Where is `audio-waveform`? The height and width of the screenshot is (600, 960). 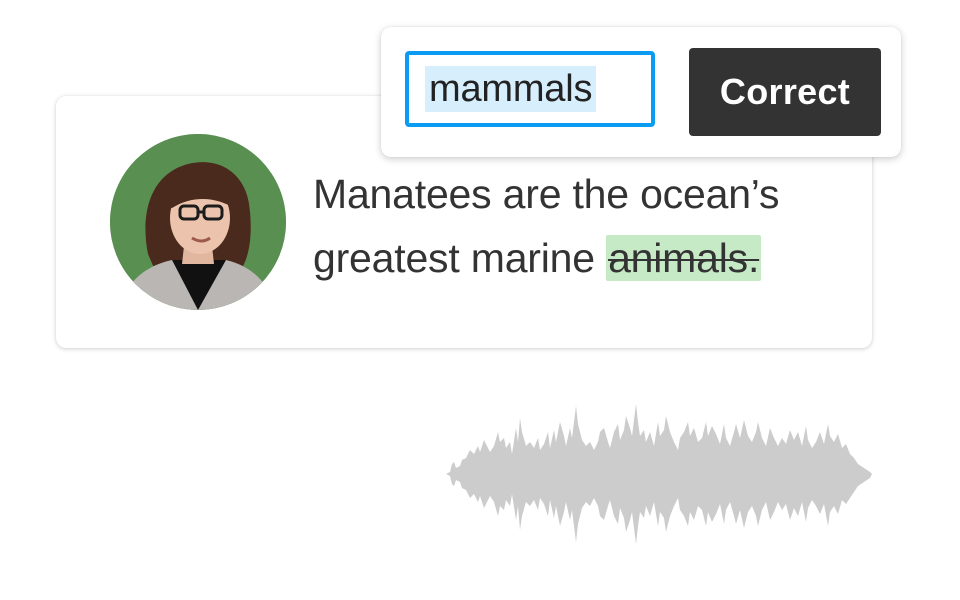 audio-waveform is located at coordinates (659, 474).